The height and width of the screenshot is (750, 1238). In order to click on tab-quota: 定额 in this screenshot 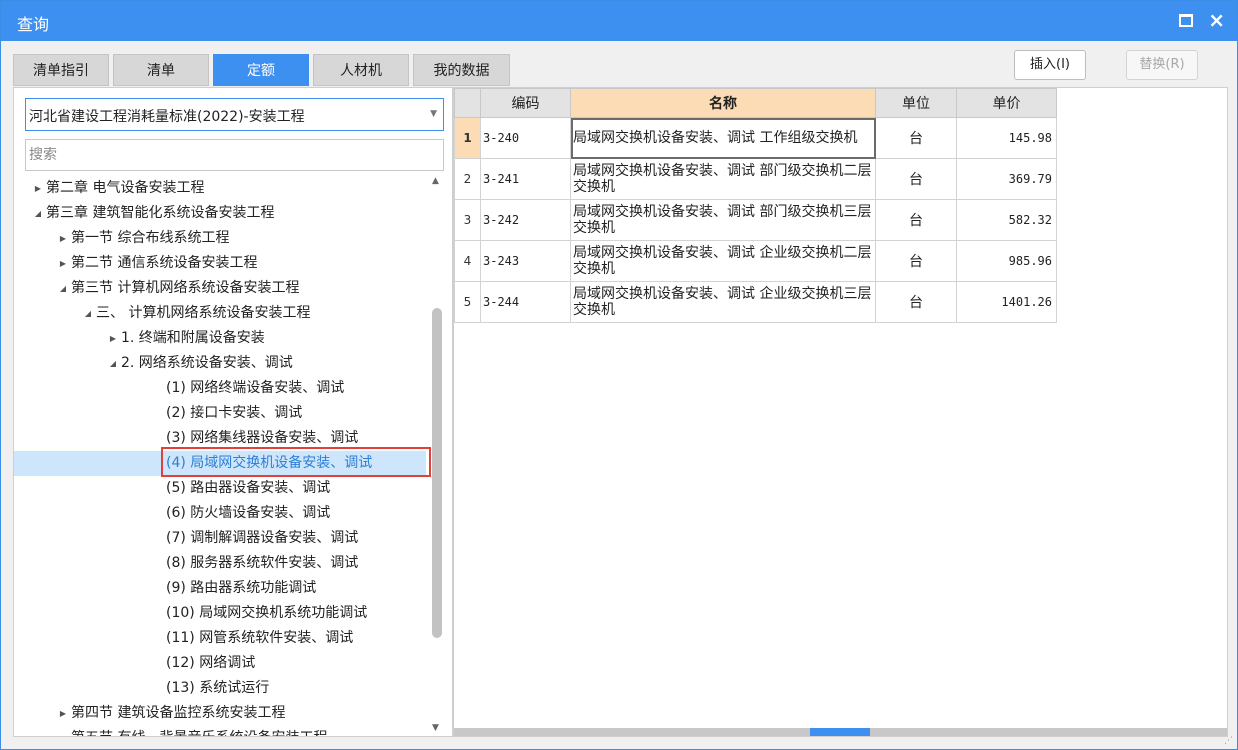, I will do `click(261, 70)`.